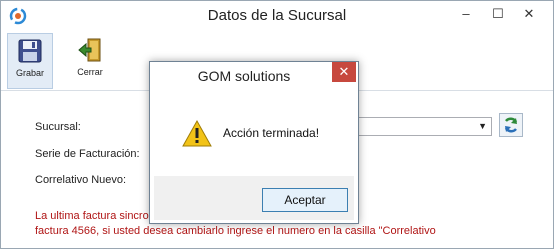 The height and width of the screenshot is (249, 554). I want to click on warning-icon, so click(197, 133).